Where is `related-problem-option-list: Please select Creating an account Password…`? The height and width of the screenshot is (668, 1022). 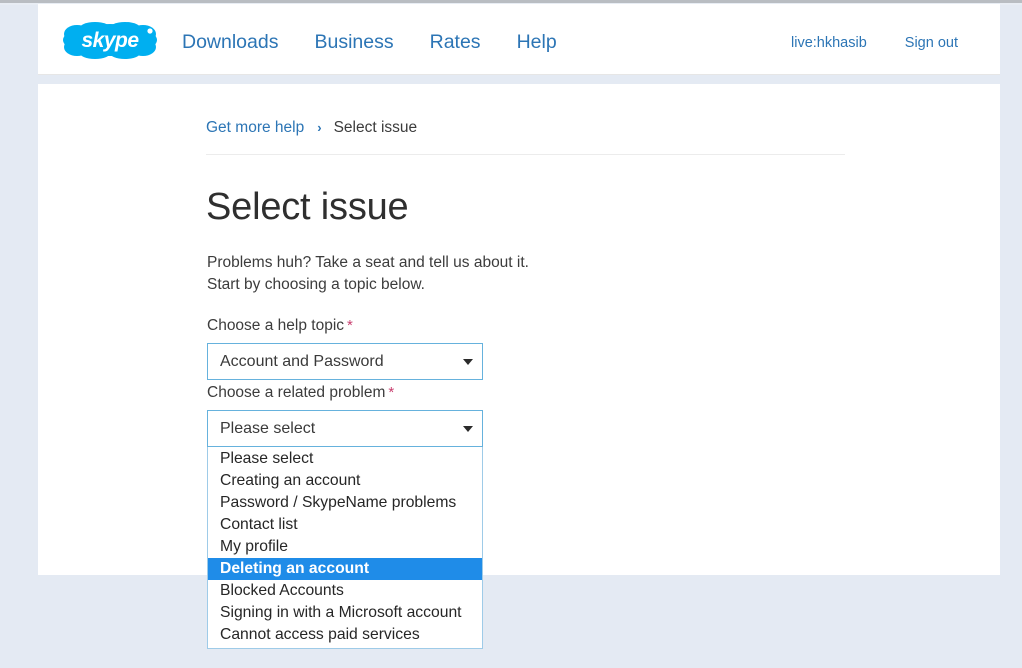 related-problem-option-list: Please select Creating an account Password… is located at coordinates (345, 548).